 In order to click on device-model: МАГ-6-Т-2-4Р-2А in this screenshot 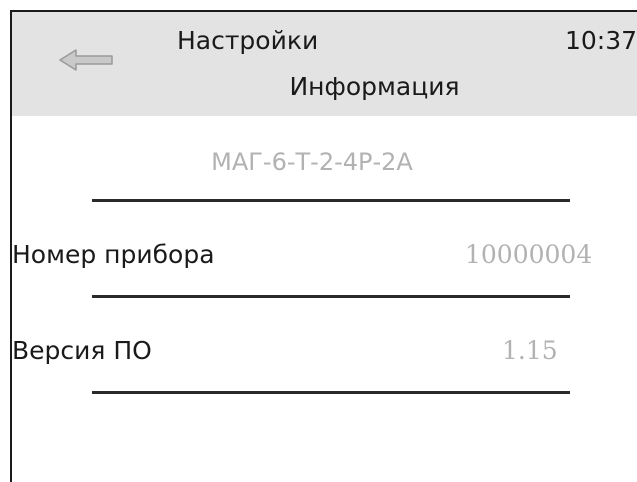, I will do `click(312, 162)`.